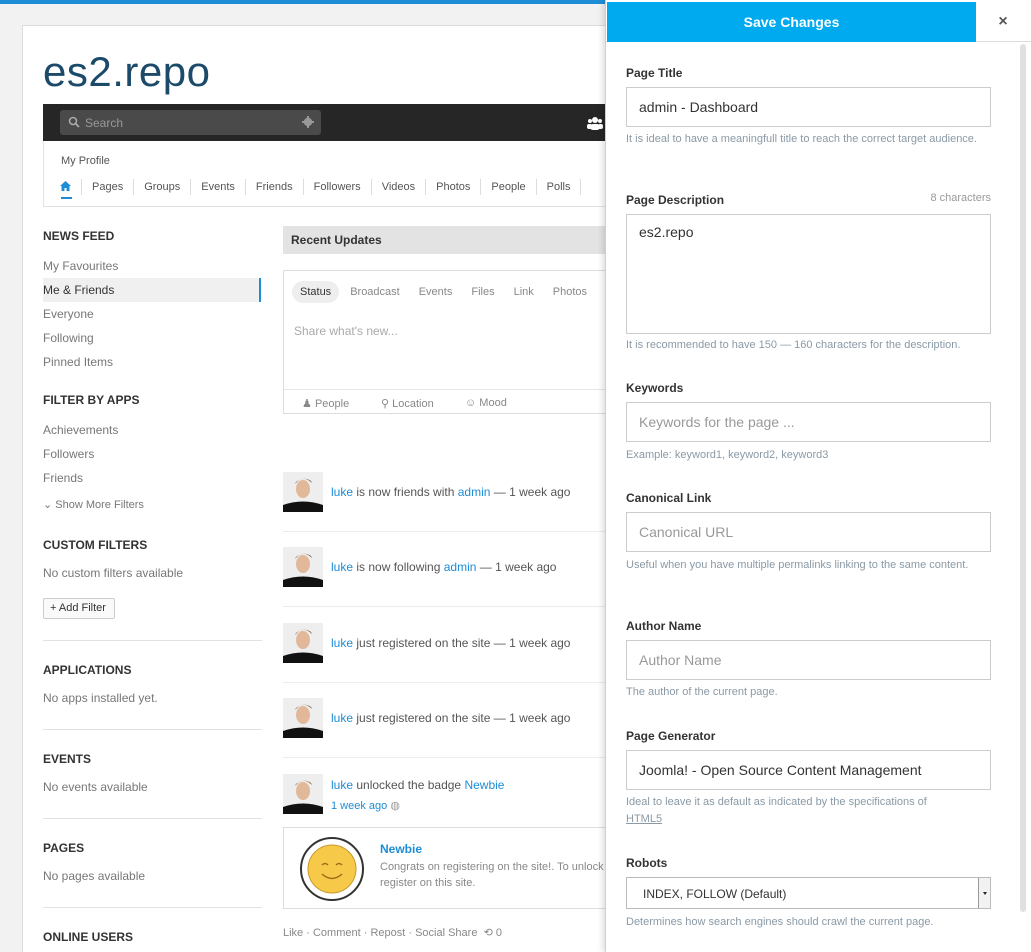 This screenshot has width=1031, height=952. What do you see at coordinates (1023, 478) in the screenshot?
I see `scrollbar-thumb` at bounding box center [1023, 478].